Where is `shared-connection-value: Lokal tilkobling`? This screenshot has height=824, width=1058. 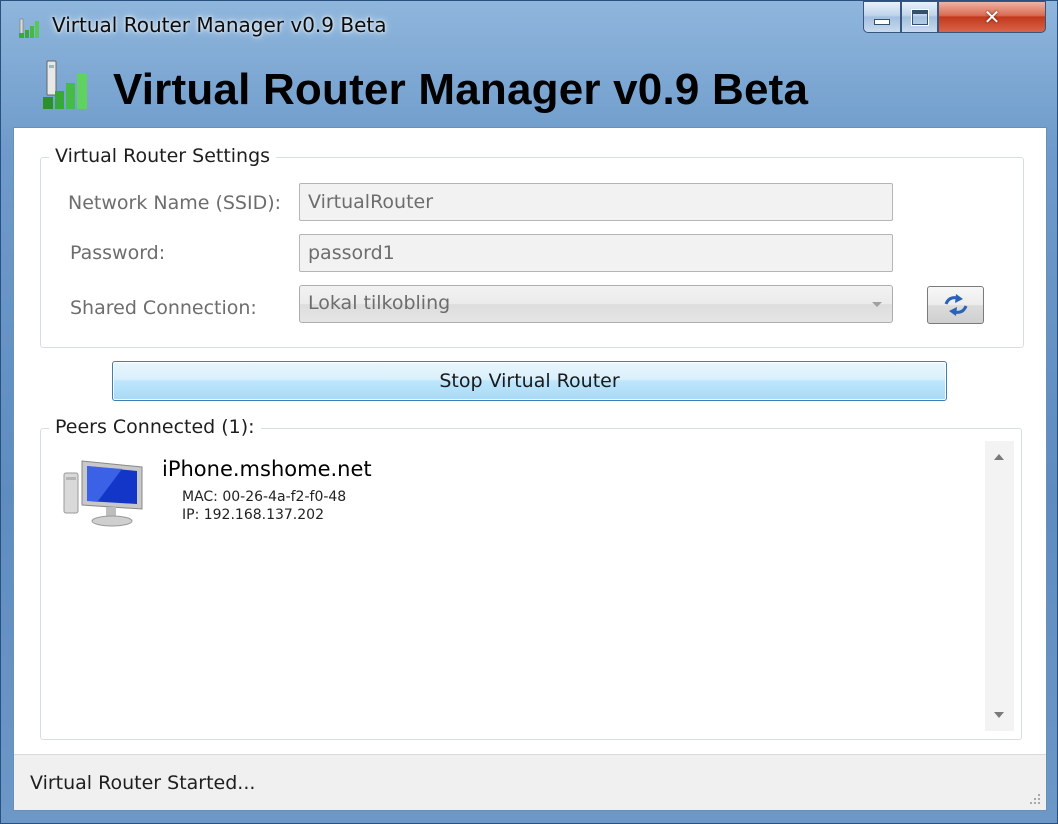 shared-connection-value: Lokal tilkobling is located at coordinates (379, 303).